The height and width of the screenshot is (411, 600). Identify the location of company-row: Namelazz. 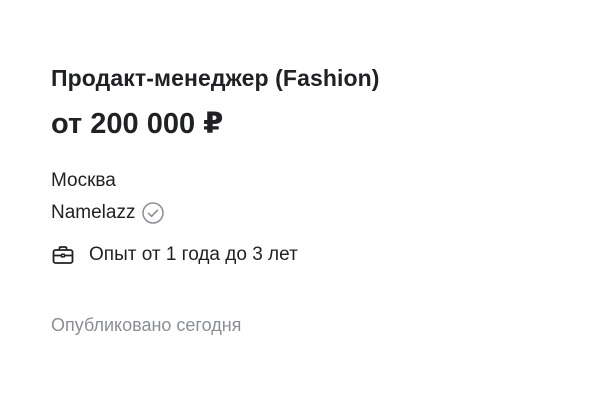
(311, 213).